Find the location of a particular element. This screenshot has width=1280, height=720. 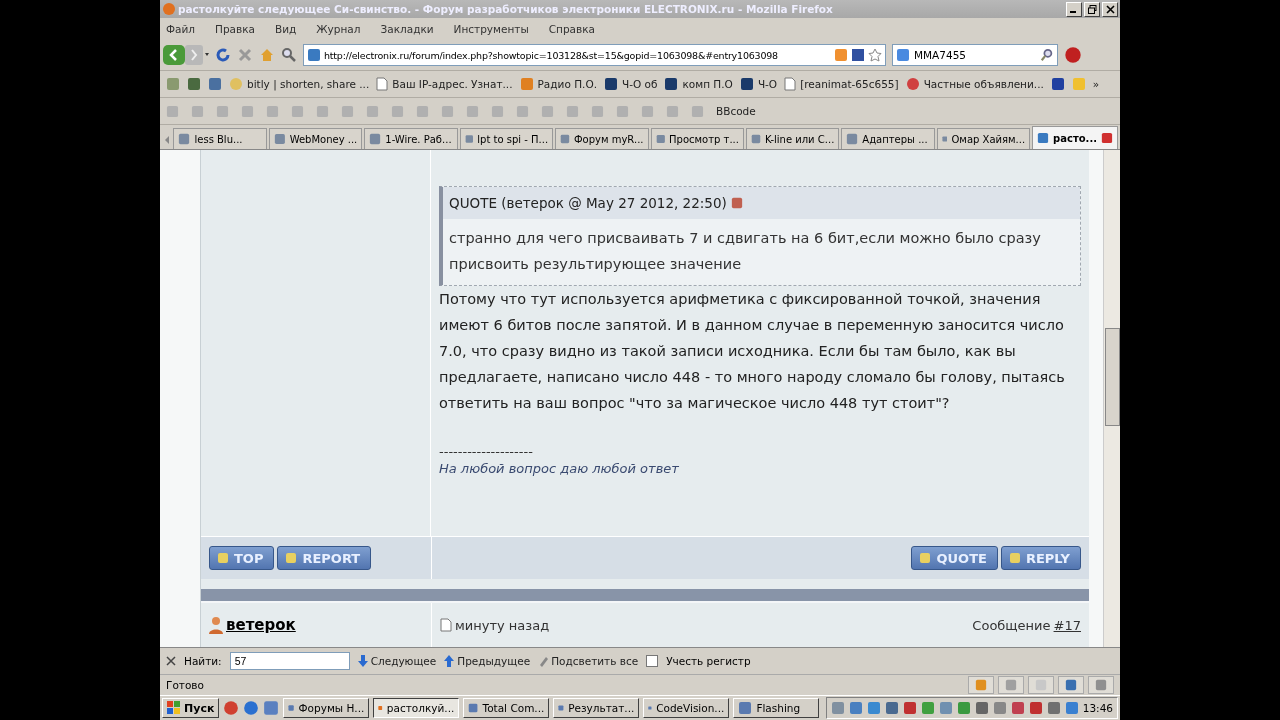

home-icon is located at coordinates (267, 55).